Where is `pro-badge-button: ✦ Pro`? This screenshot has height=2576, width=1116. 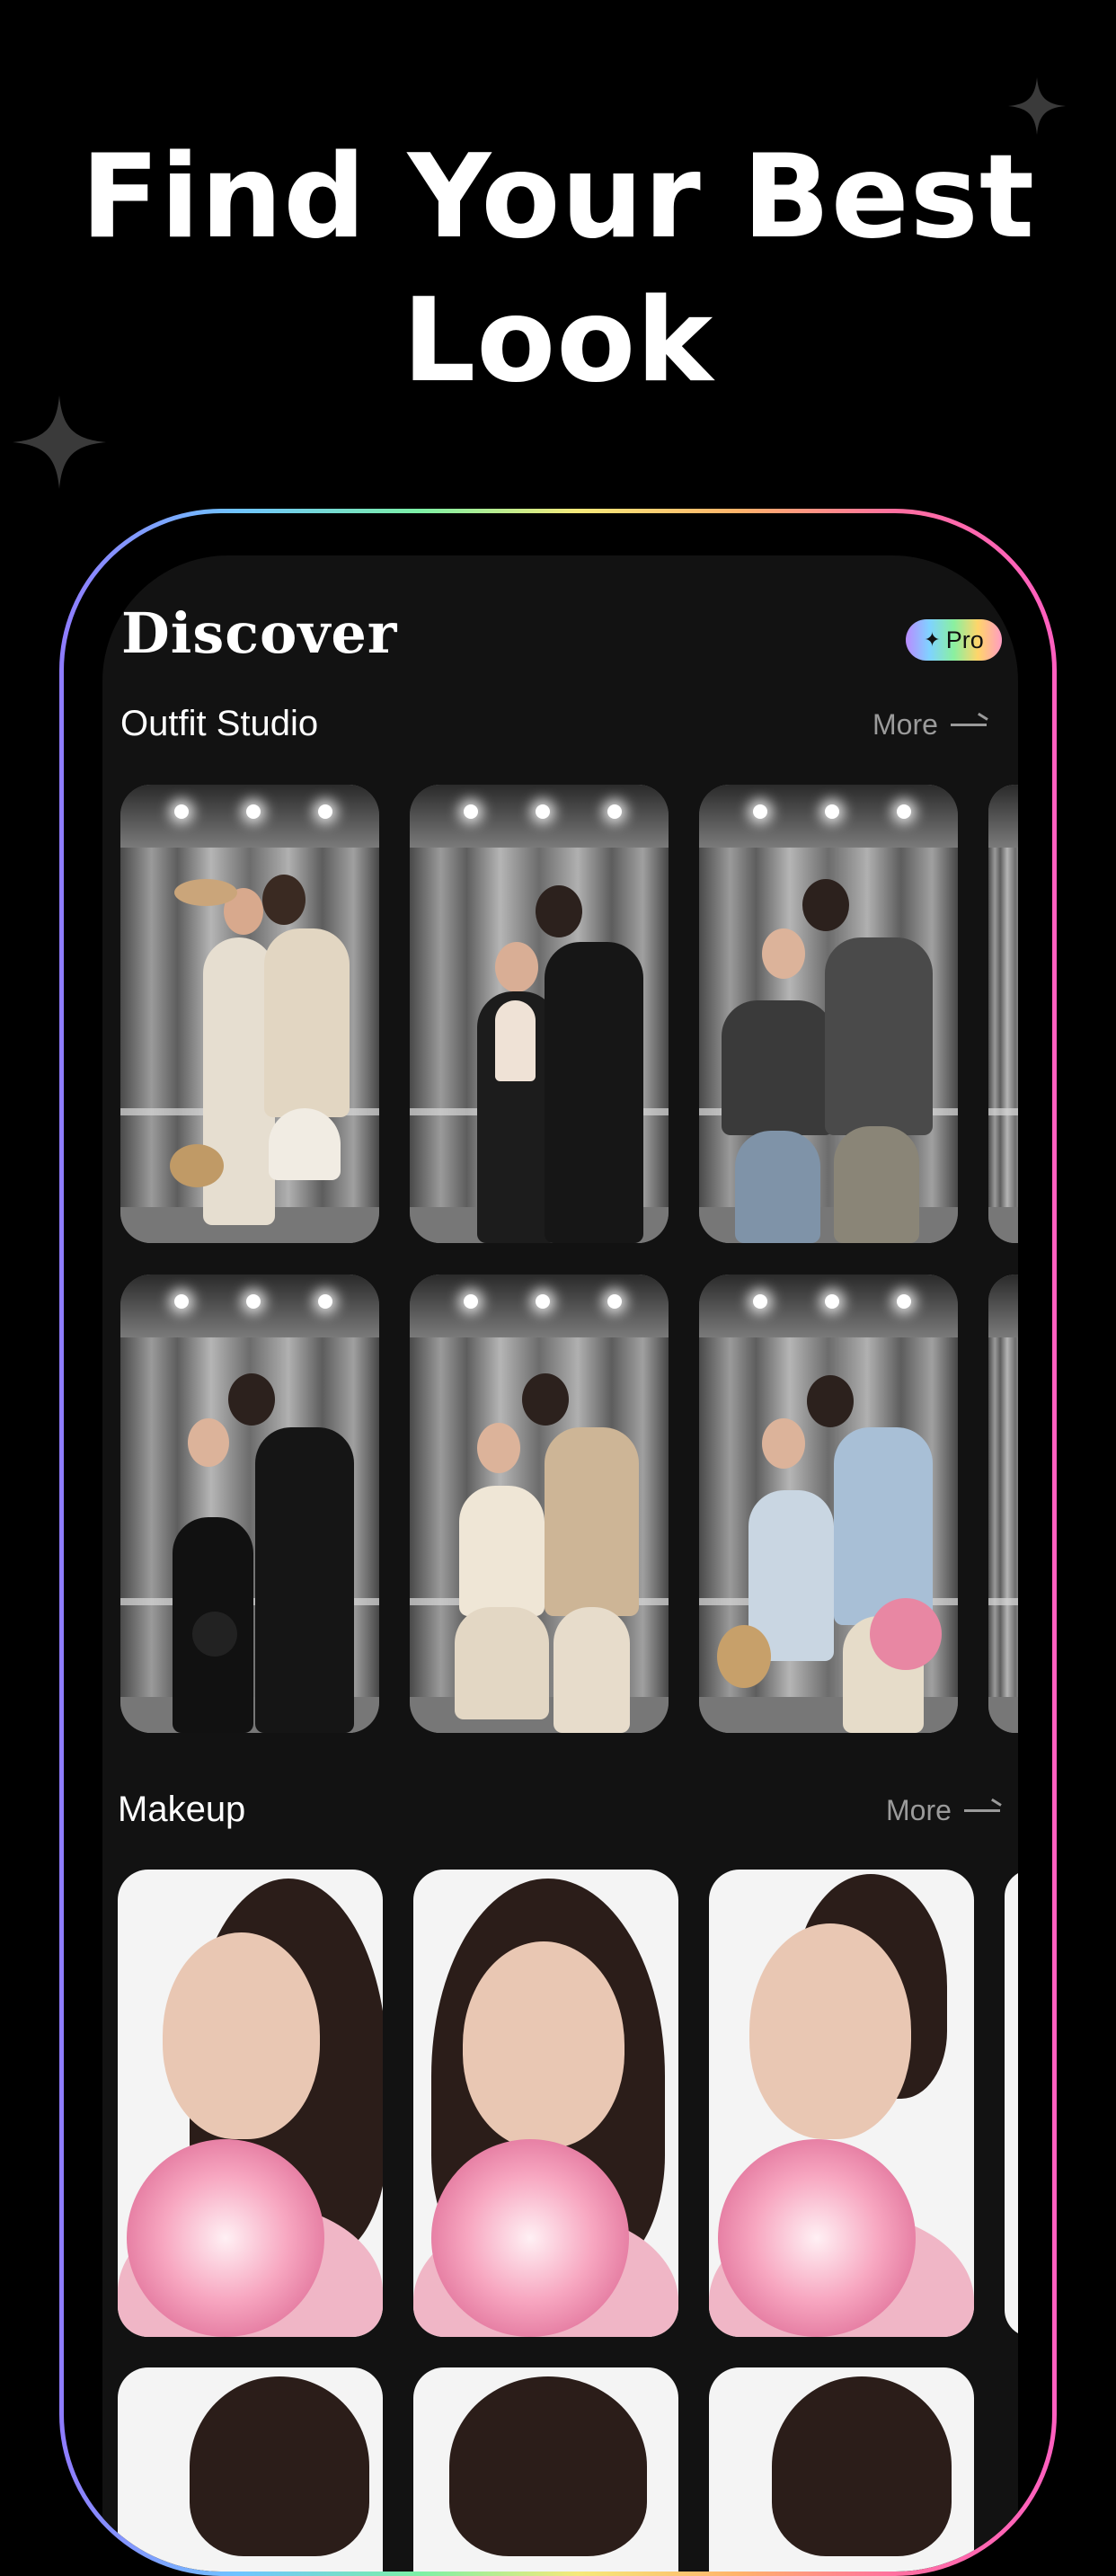
pro-badge-button: ✦ Pro is located at coordinates (954, 640).